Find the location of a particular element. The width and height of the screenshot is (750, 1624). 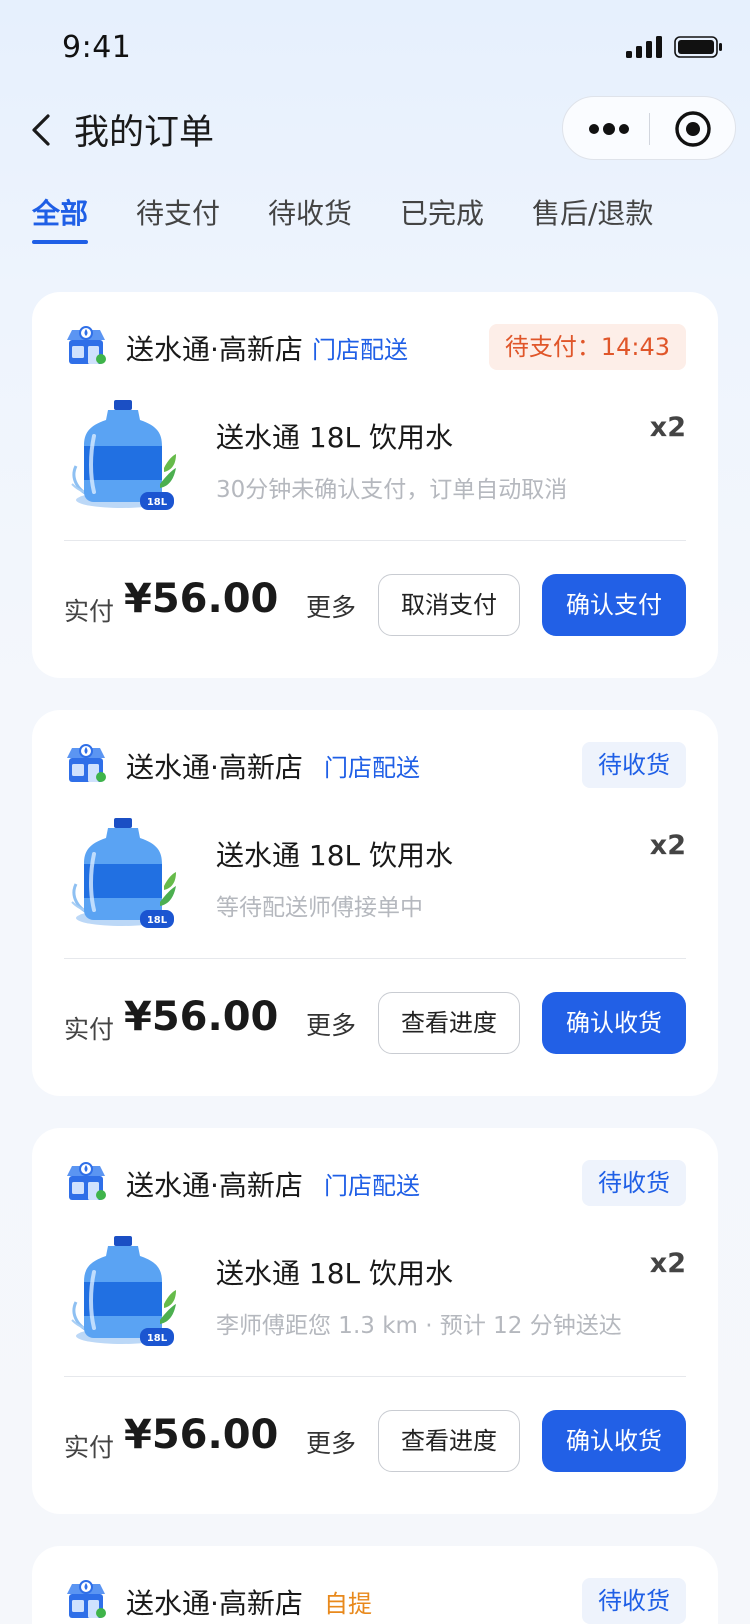

chevron-left-icon is located at coordinates (42, 130).